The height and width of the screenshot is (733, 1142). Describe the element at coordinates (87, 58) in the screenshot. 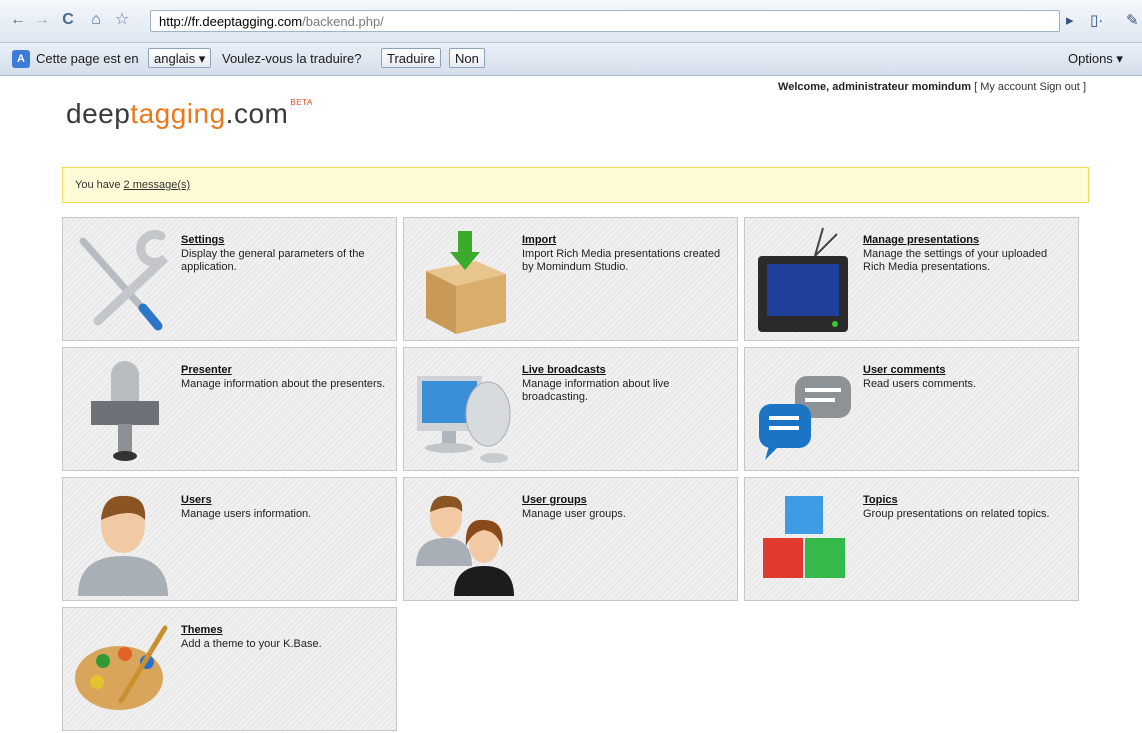

I see `translate-text-1: Cette page est en` at that location.